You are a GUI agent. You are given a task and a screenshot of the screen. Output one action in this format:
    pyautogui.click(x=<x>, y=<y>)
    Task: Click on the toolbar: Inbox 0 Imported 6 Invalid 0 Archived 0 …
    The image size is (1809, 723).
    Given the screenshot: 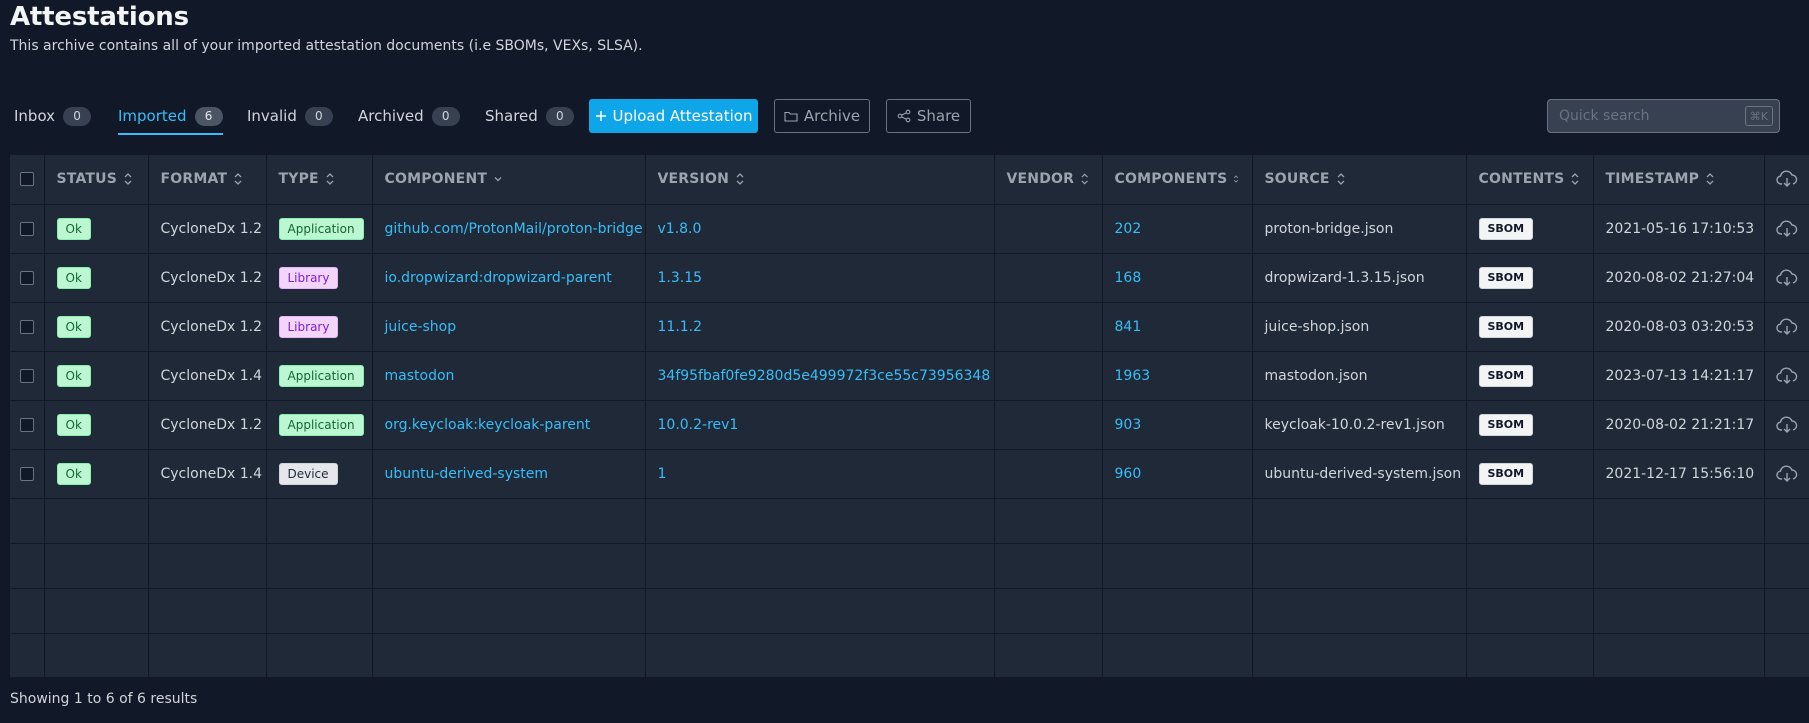 What is the action you would take?
    pyautogui.click(x=904, y=118)
    